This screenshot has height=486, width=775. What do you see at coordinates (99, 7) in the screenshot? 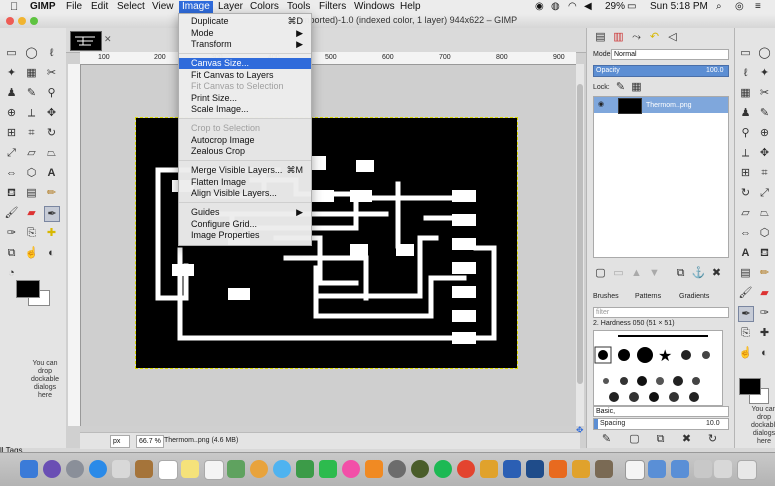
I see `menu-edit: Edit` at bounding box center [99, 7].